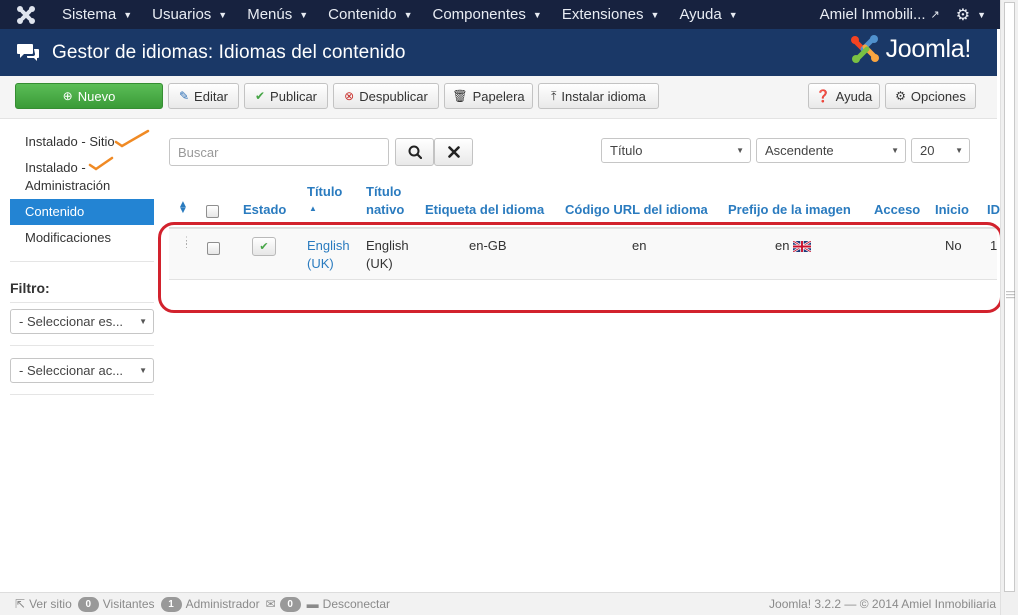  I want to click on menu-sistema: Sistema ▼, so click(97, 14).